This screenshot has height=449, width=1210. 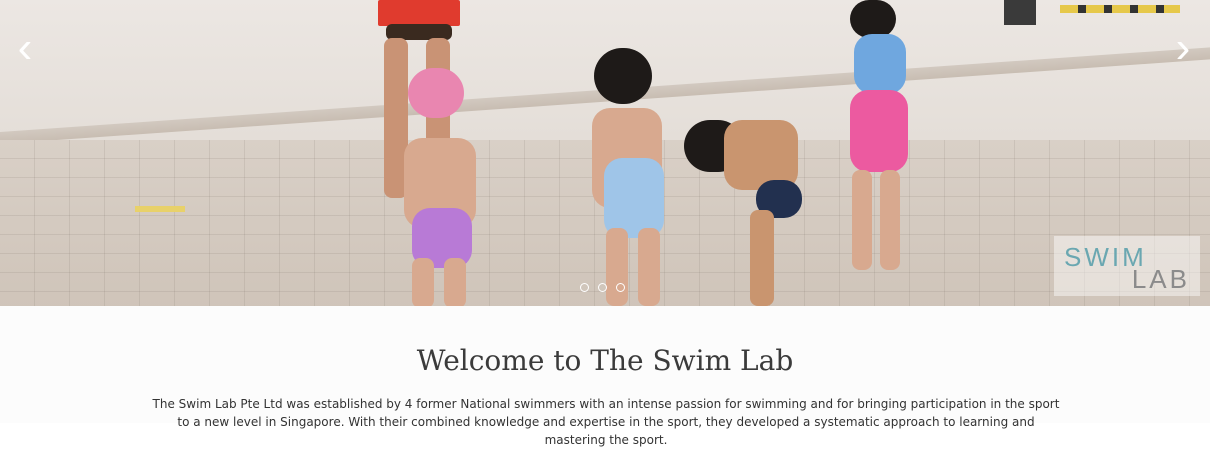 I want to click on background-bin, so click(x=1020, y=12).